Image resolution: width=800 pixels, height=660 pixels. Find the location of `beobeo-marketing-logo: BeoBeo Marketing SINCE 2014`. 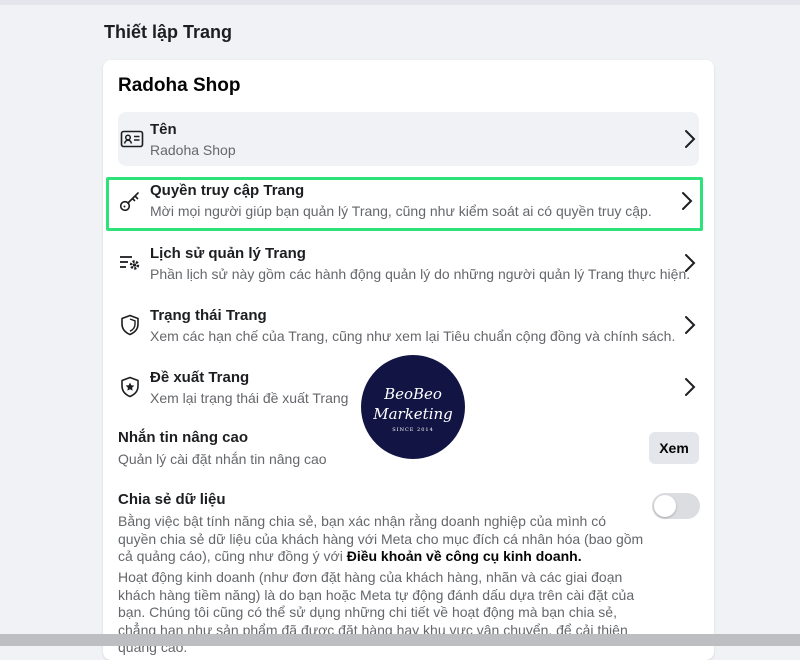

beobeo-marketing-logo: BeoBeo Marketing SINCE 2014 is located at coordinates (413, 407).